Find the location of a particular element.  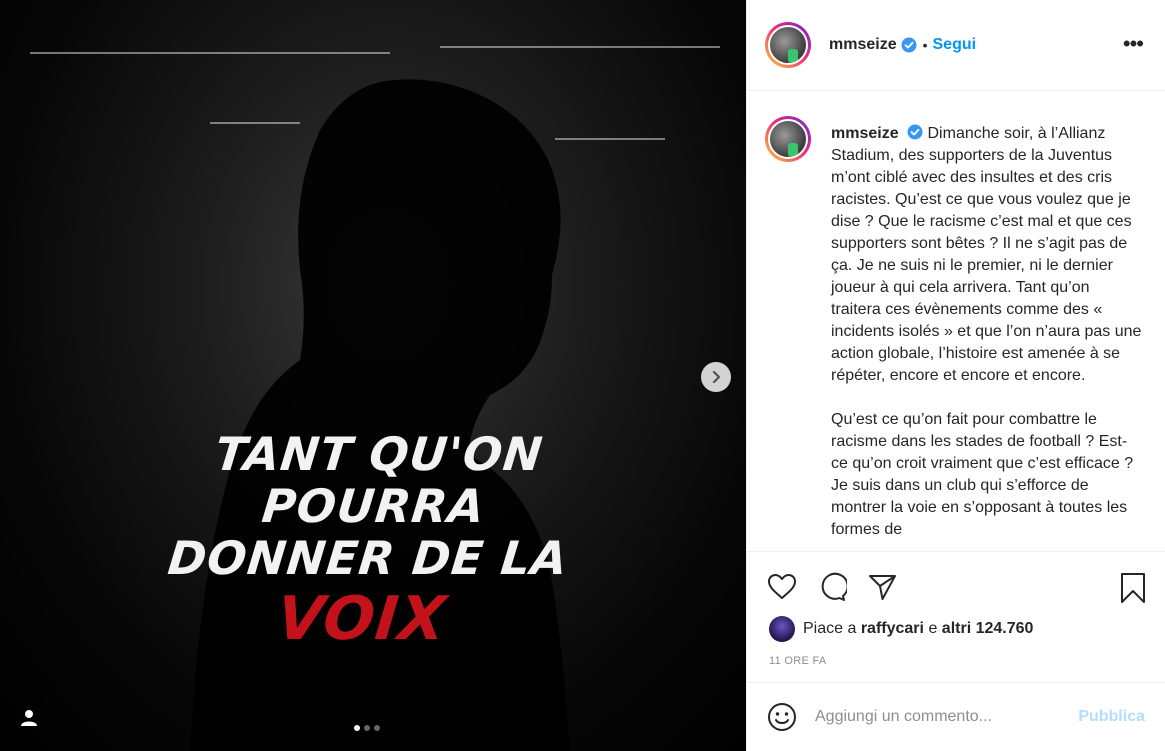

heart-icon is located at coordinates (782, 586).